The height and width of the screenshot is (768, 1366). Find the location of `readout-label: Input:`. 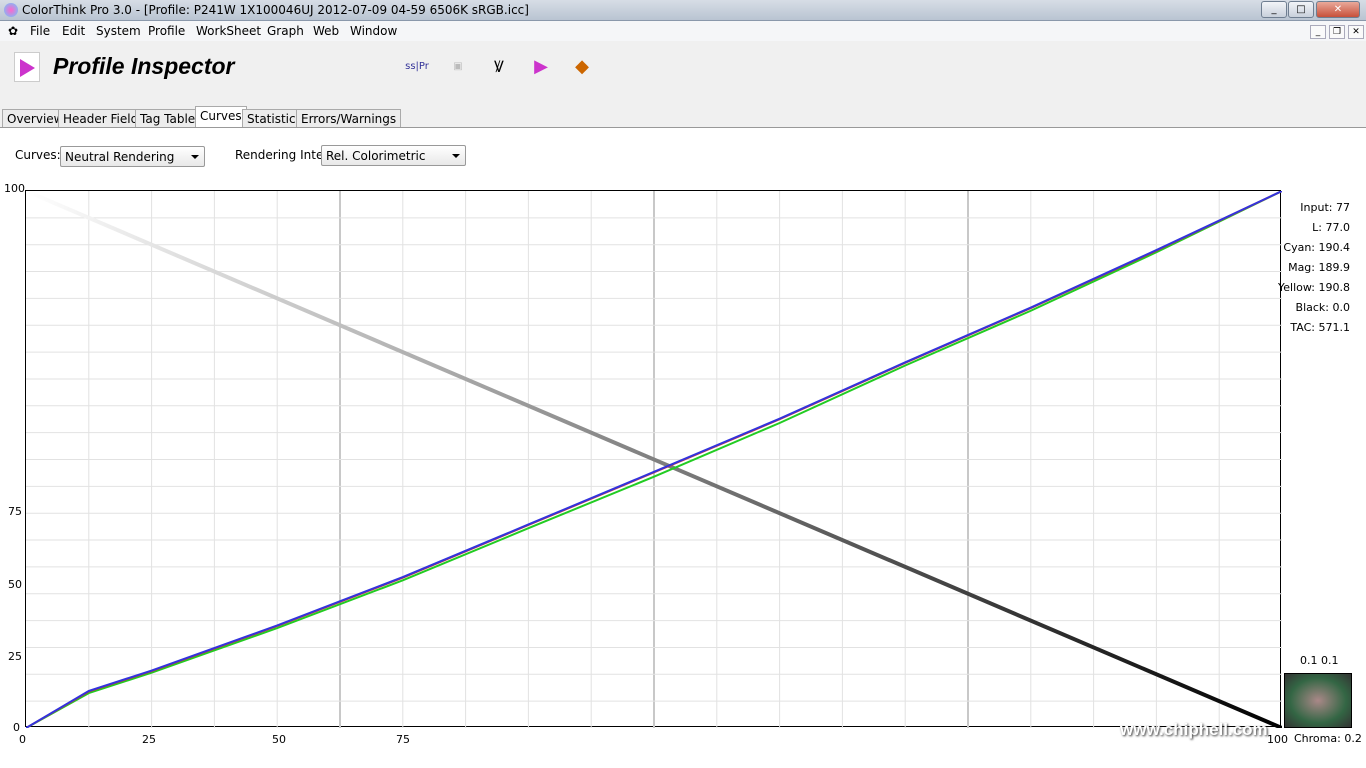

readout-label: Input: is located at coordinates (1316, 207).